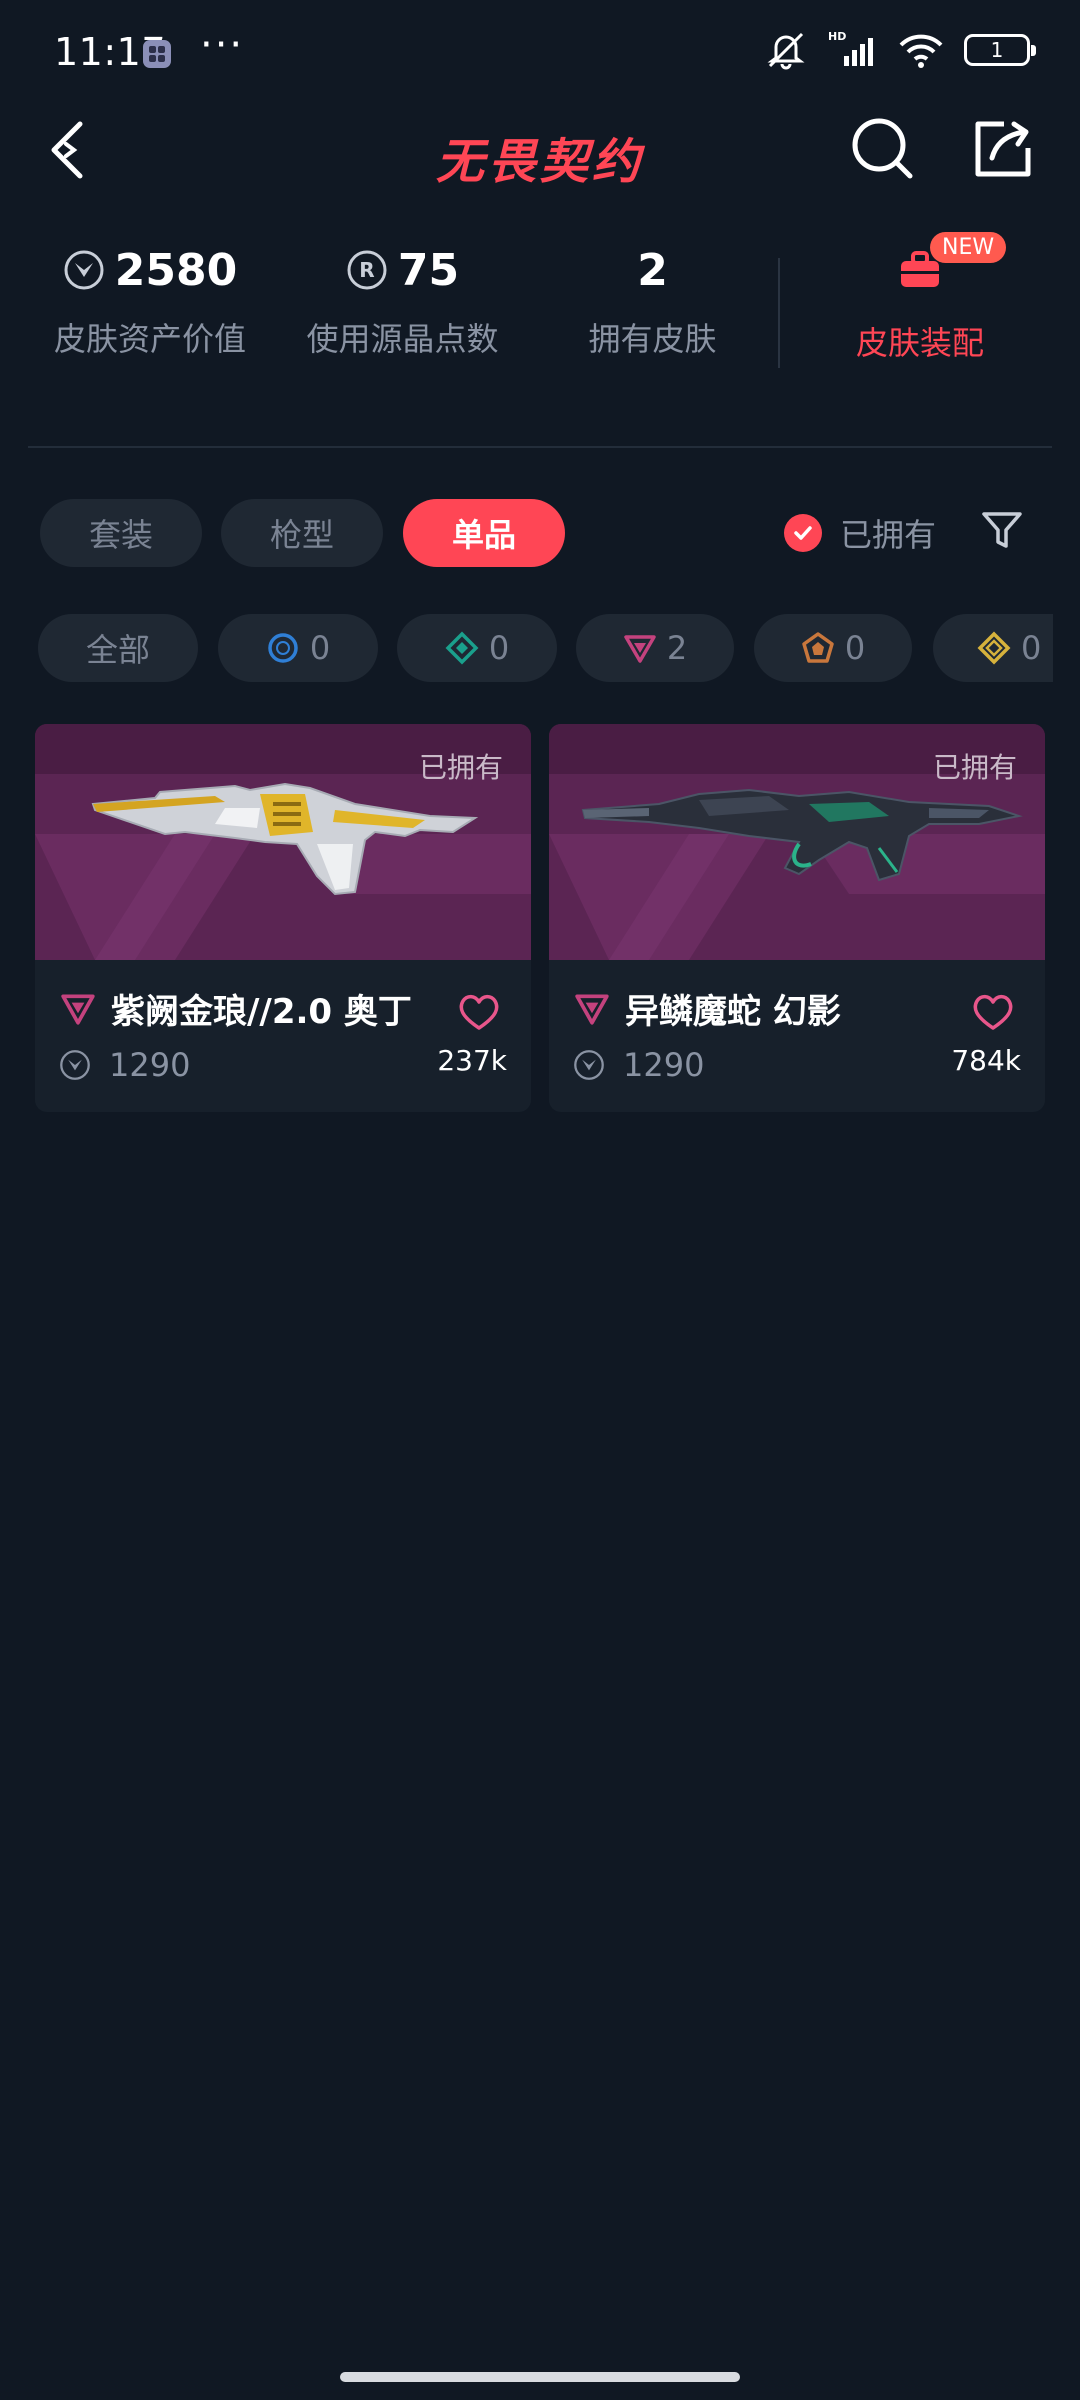 The width and height of the screenshot is (1080, 2400). I want to click on exclusive-tier-icon, so click(818, 647).